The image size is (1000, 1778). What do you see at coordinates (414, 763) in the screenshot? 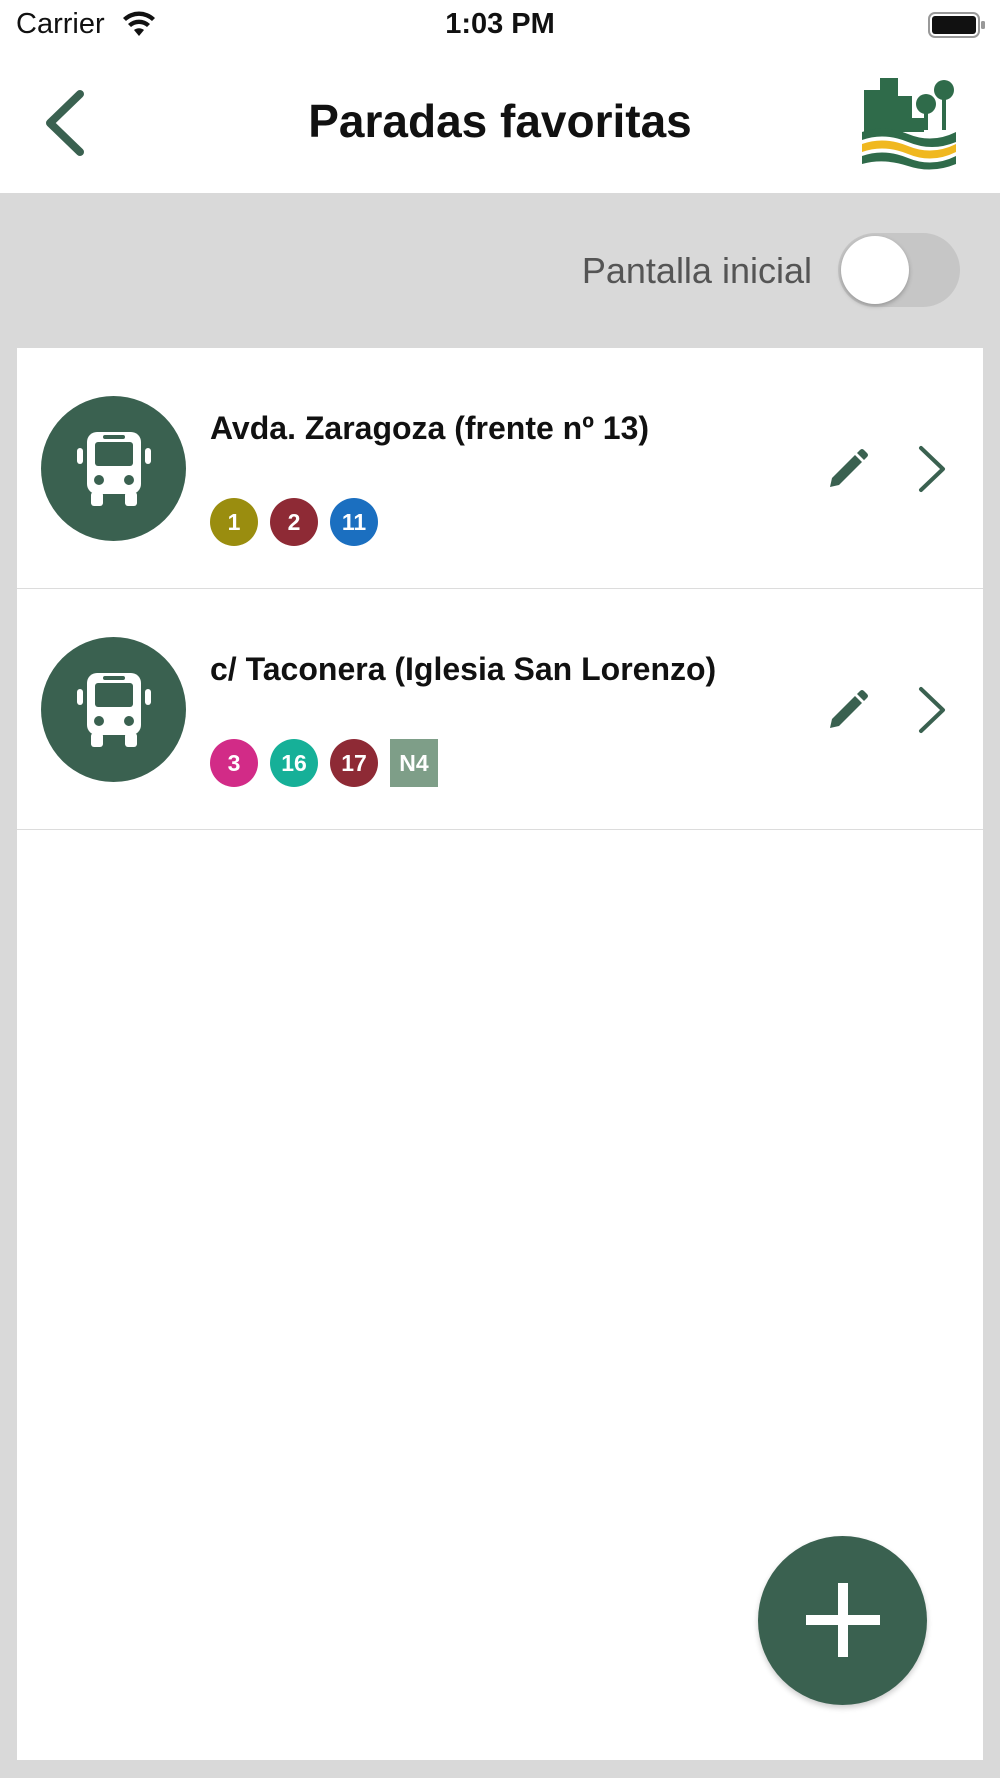
I see `line-badge: N4` at bounding box center [414, 763].